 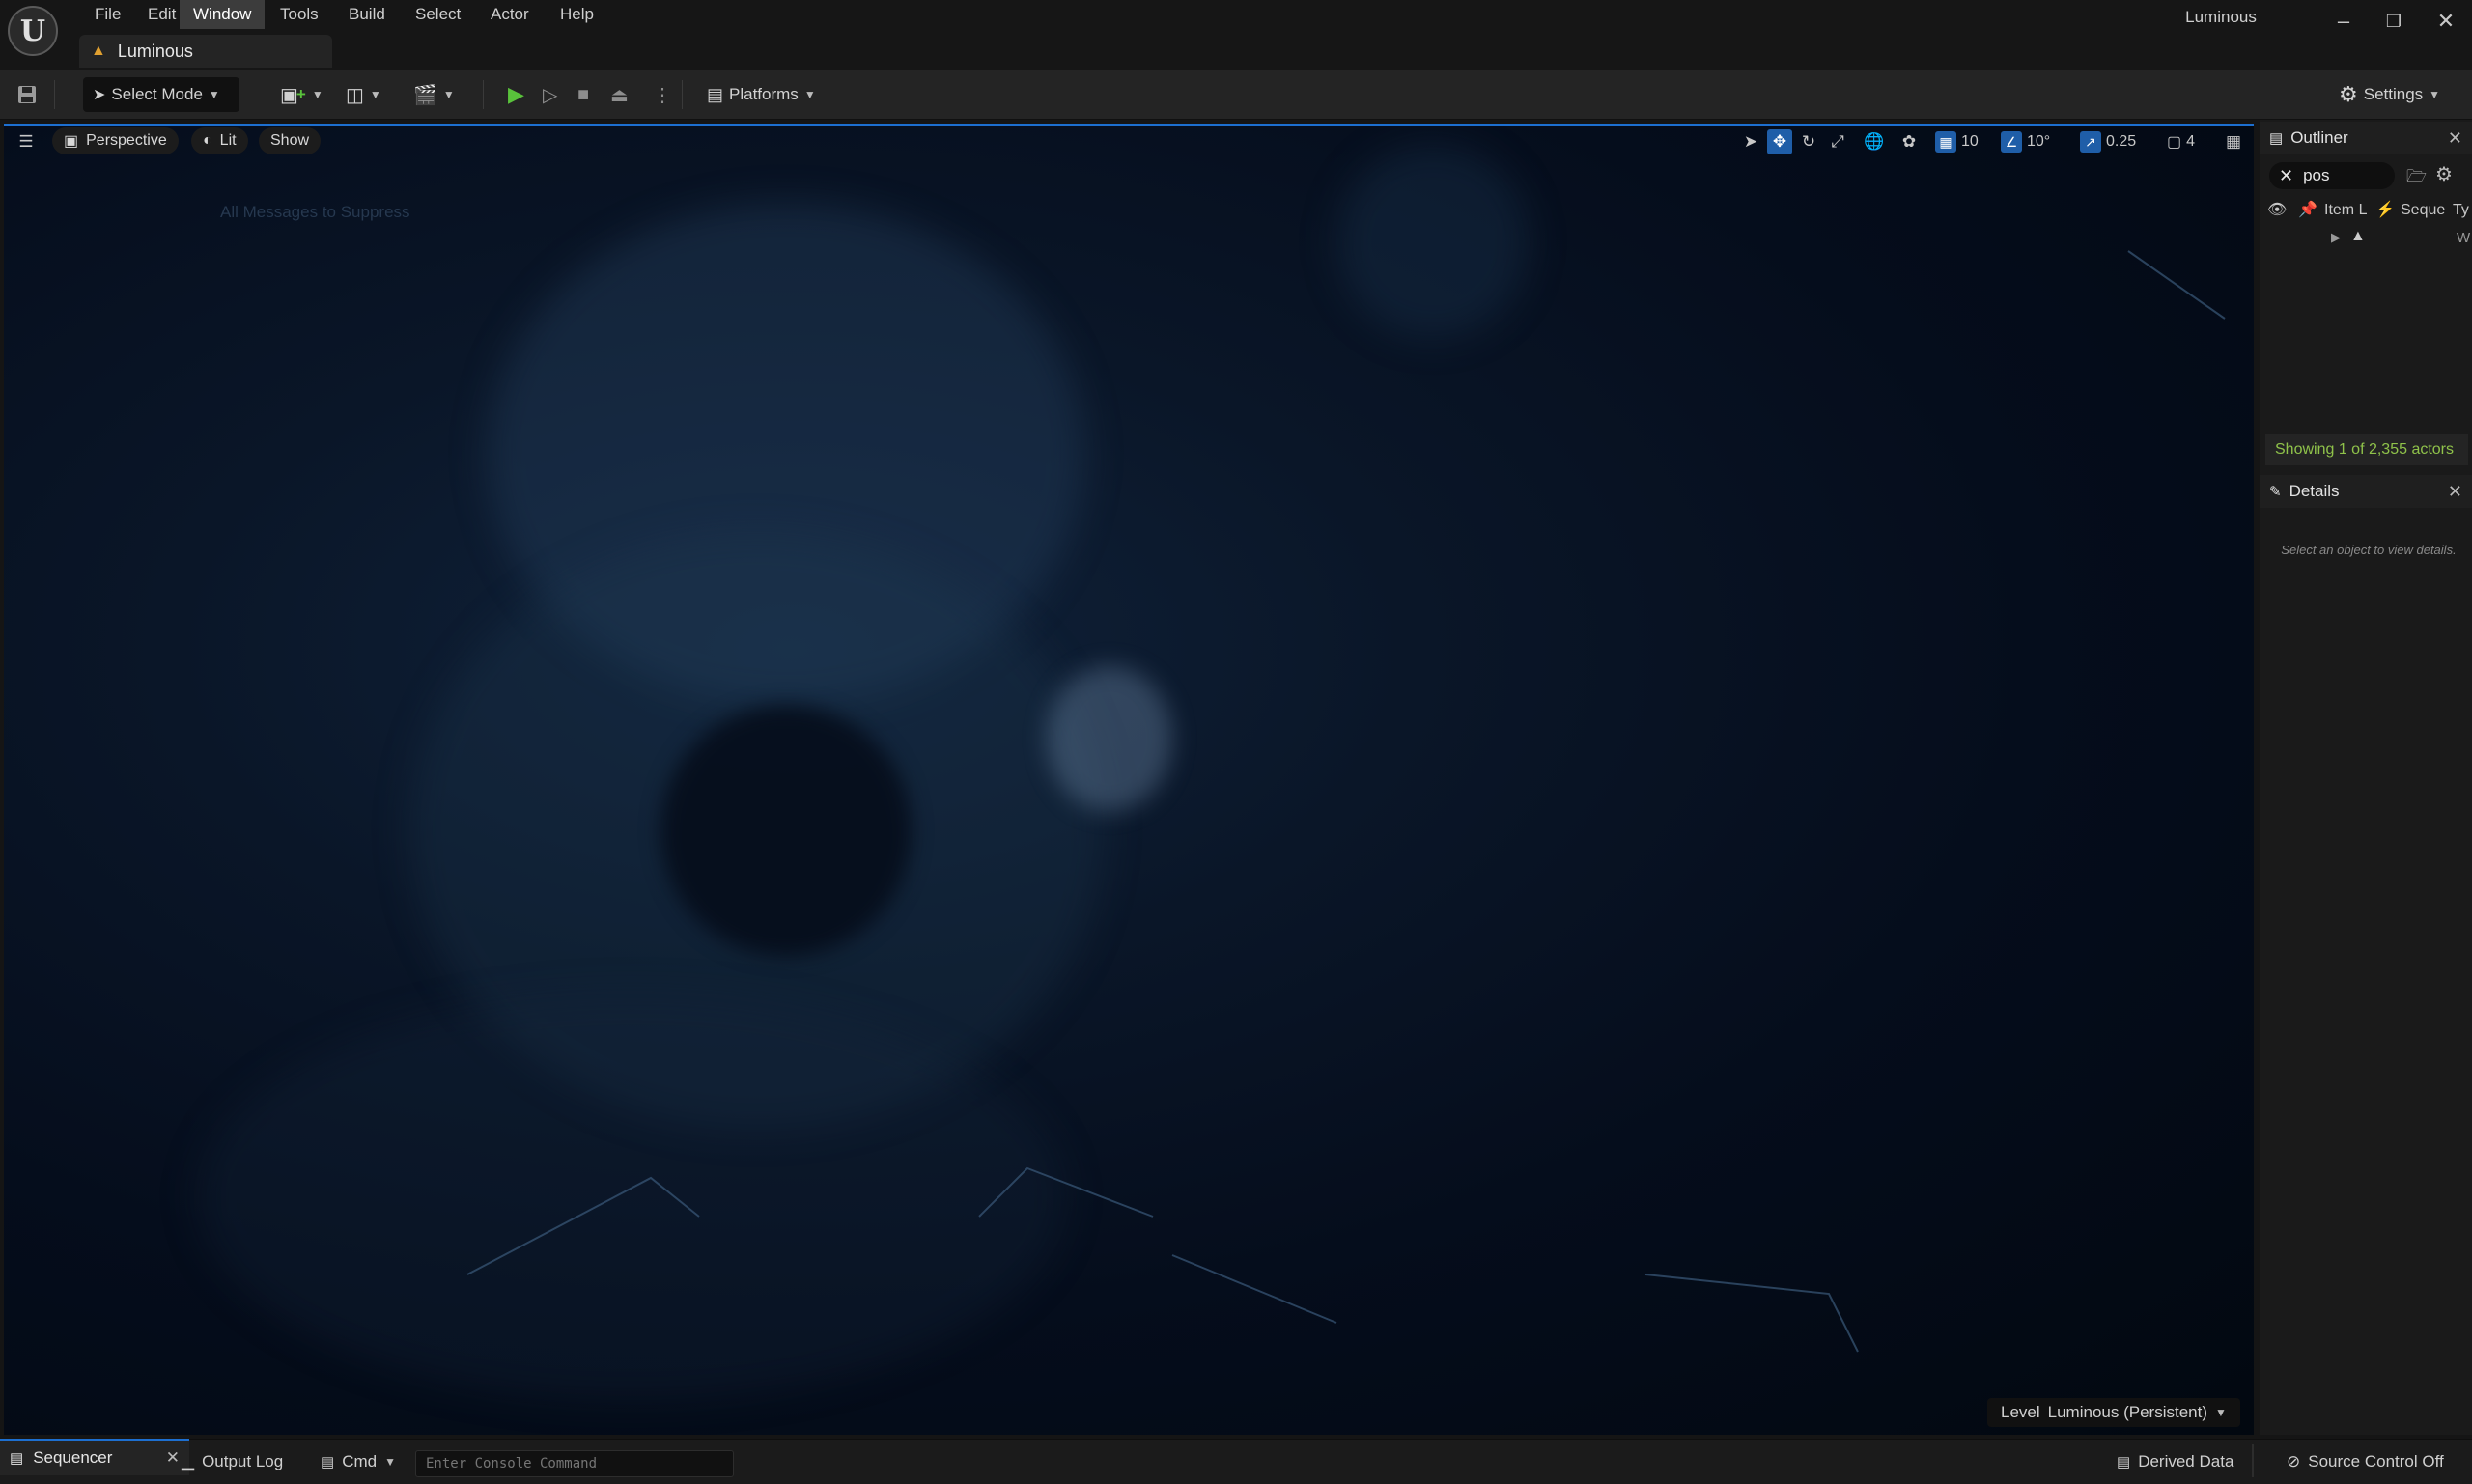 What do you see at coordinates (516, 95) in the screenshot?
I see `play-icon: ▶` at bounding box center [516, 95].